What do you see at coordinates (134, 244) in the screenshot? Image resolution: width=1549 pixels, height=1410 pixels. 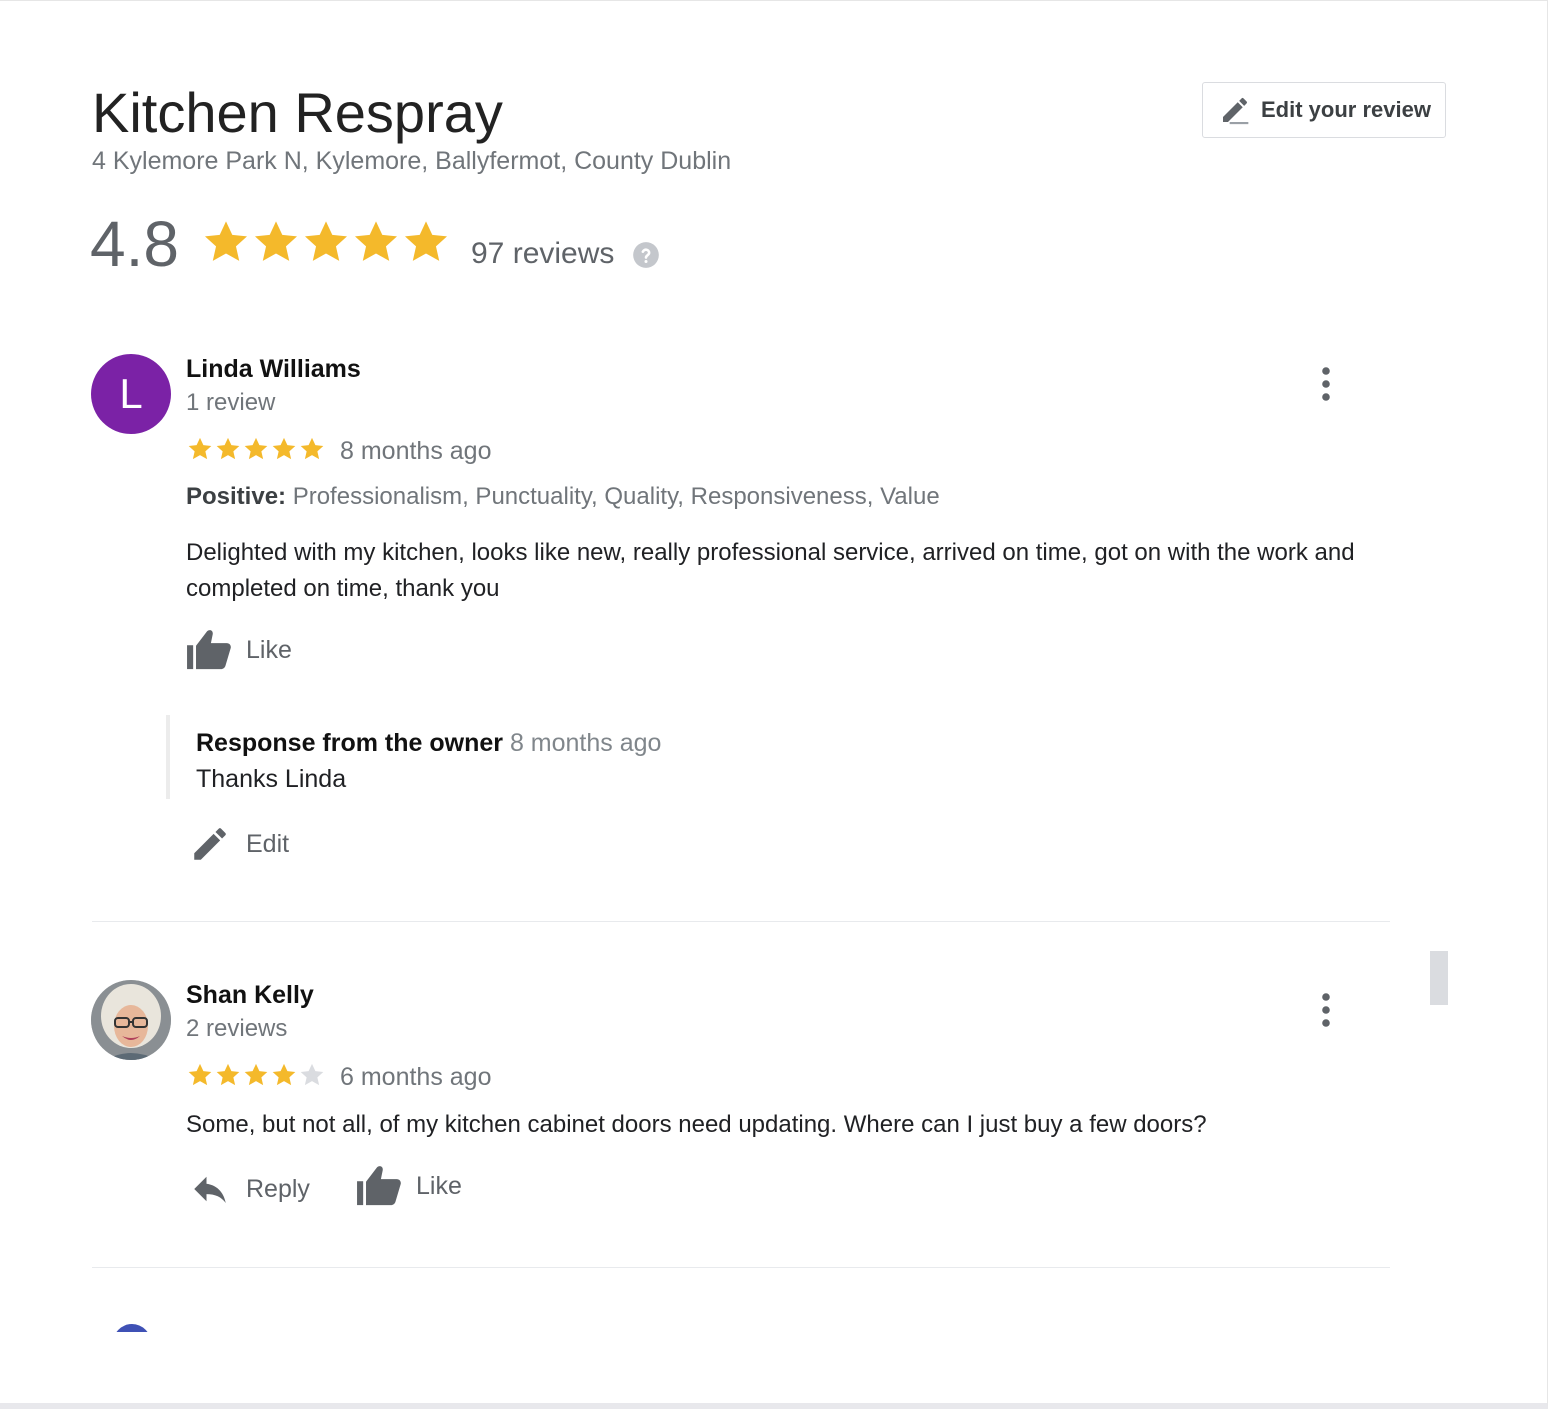 I see `overall-rating: 4.8` at bounding box center [134, 244].